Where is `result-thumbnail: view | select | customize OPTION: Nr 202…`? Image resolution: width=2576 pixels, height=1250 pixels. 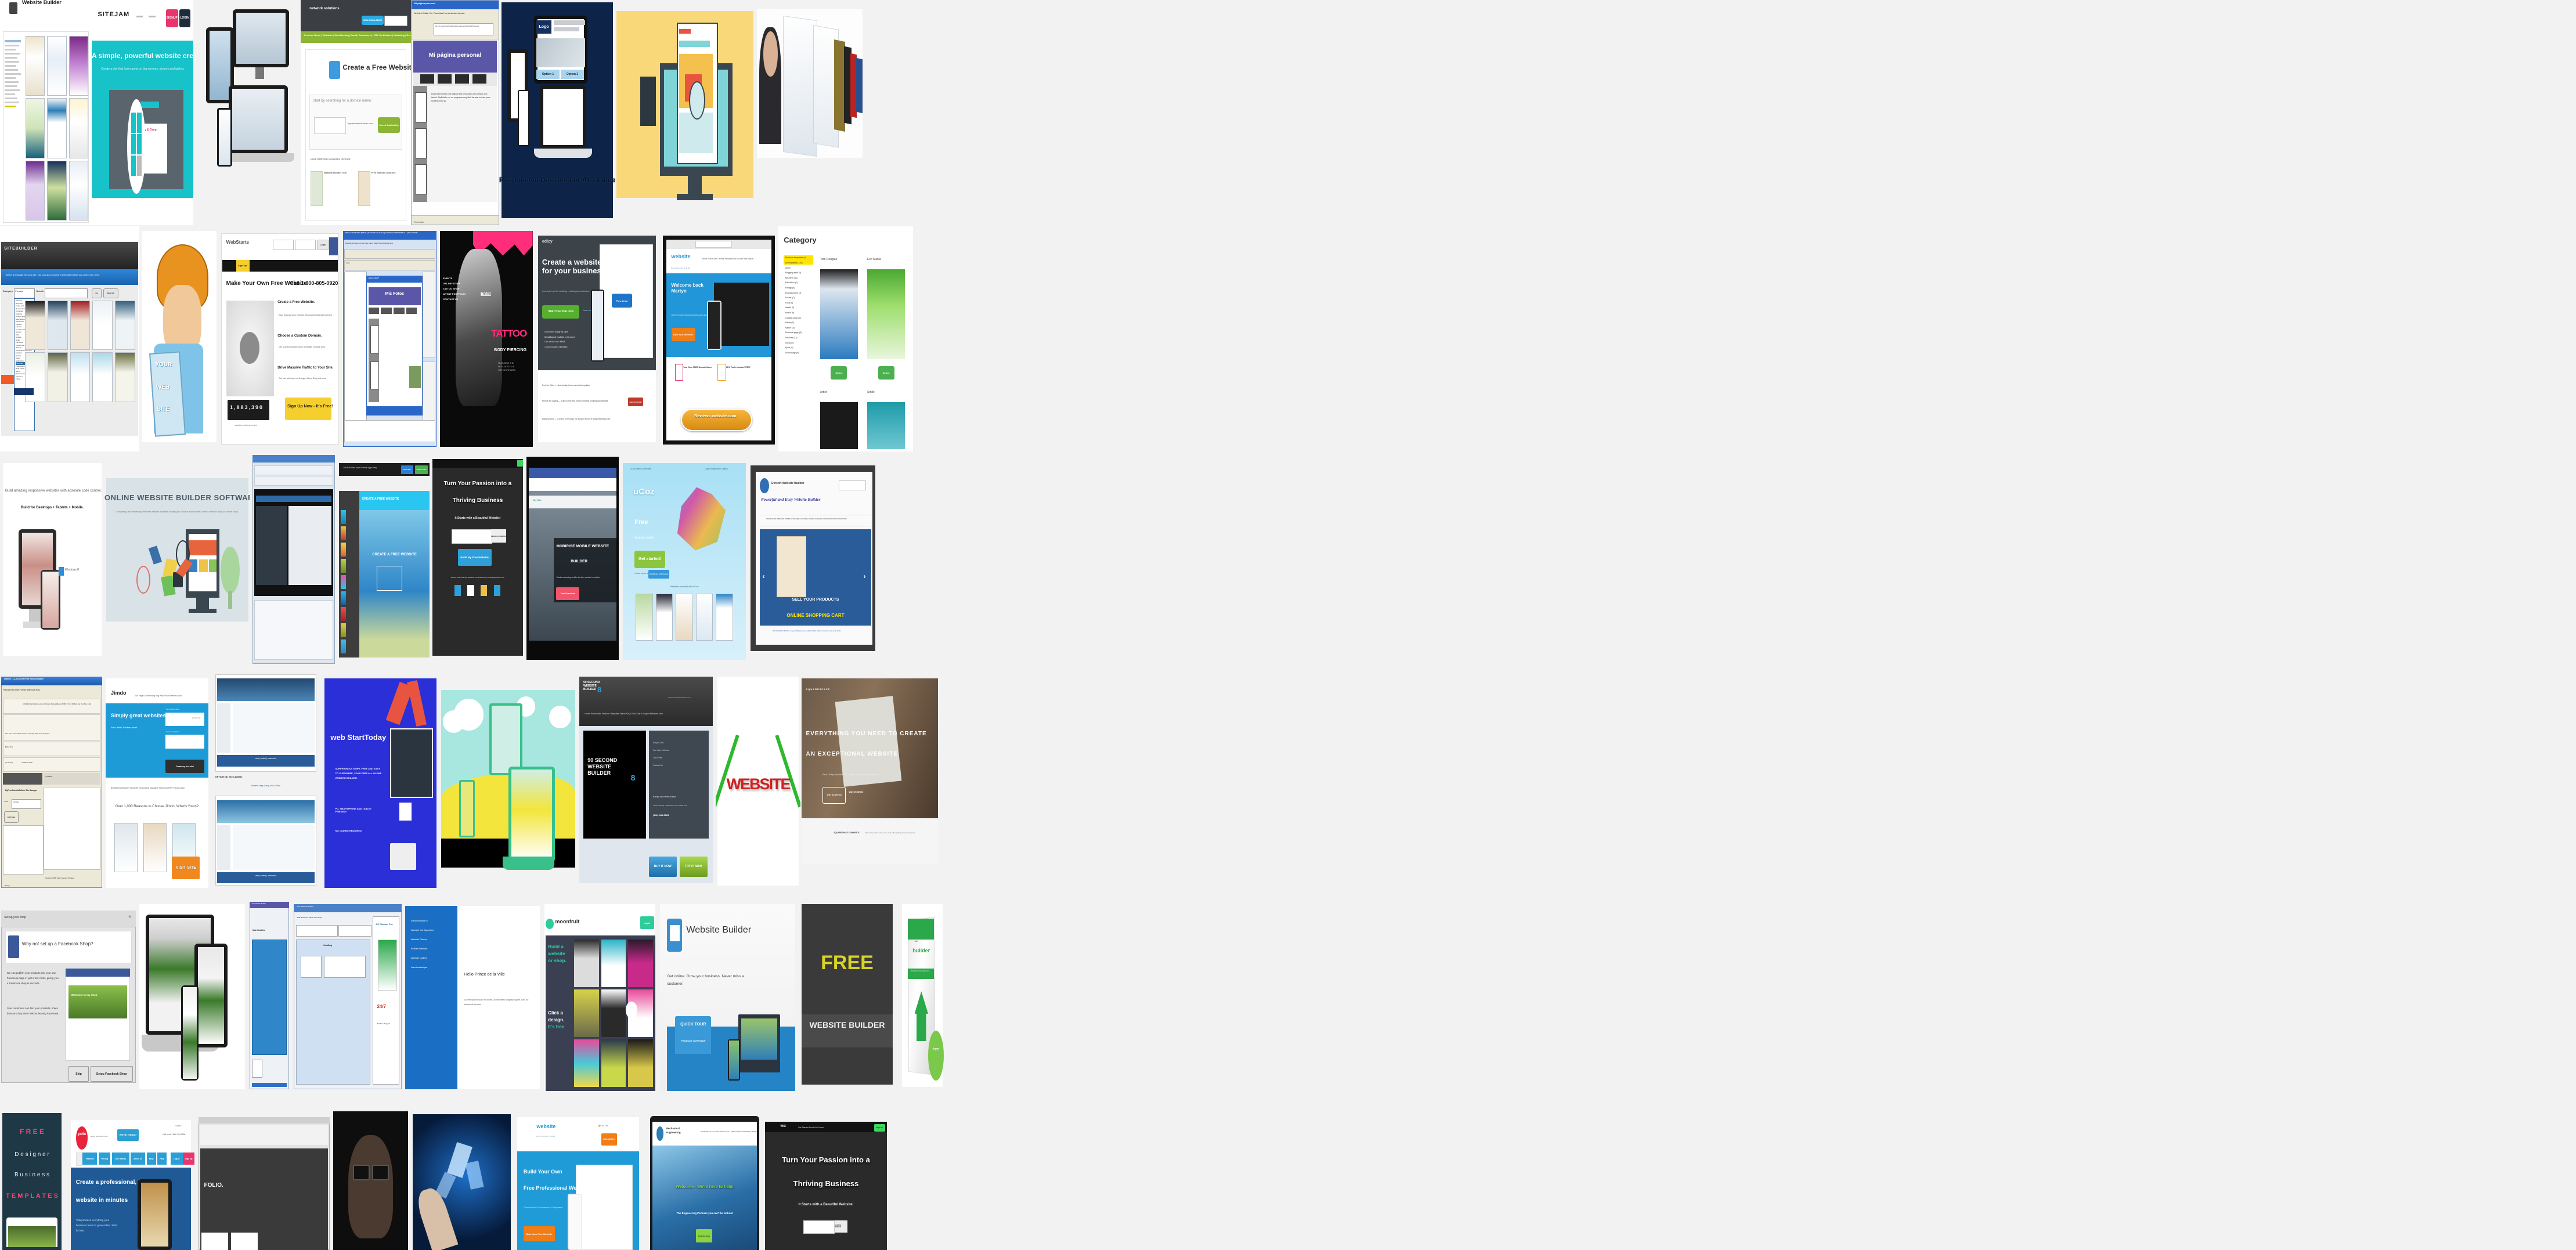 result-thumbnail: view | select | customize OPTION: Nr 202… is located at coordinates (266, 780).